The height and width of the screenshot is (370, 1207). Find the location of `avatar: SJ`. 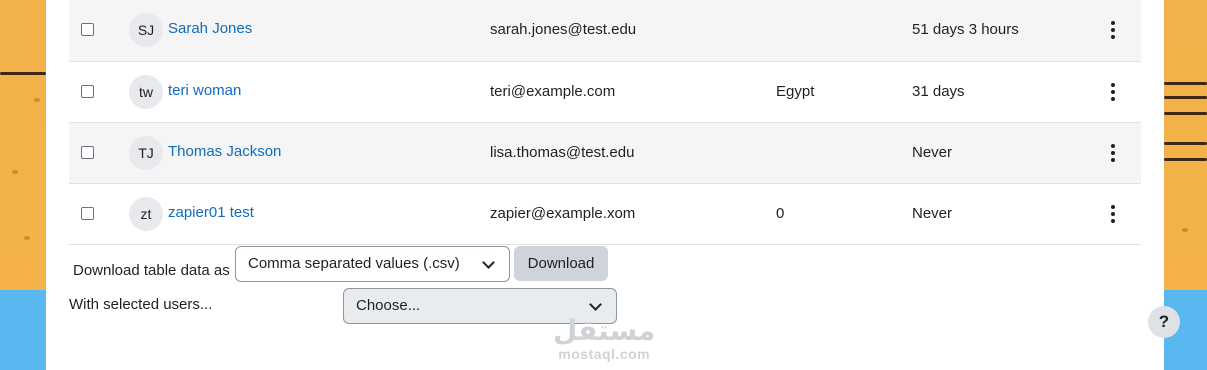

avatar: SJ is located at coordinates (146, 30).